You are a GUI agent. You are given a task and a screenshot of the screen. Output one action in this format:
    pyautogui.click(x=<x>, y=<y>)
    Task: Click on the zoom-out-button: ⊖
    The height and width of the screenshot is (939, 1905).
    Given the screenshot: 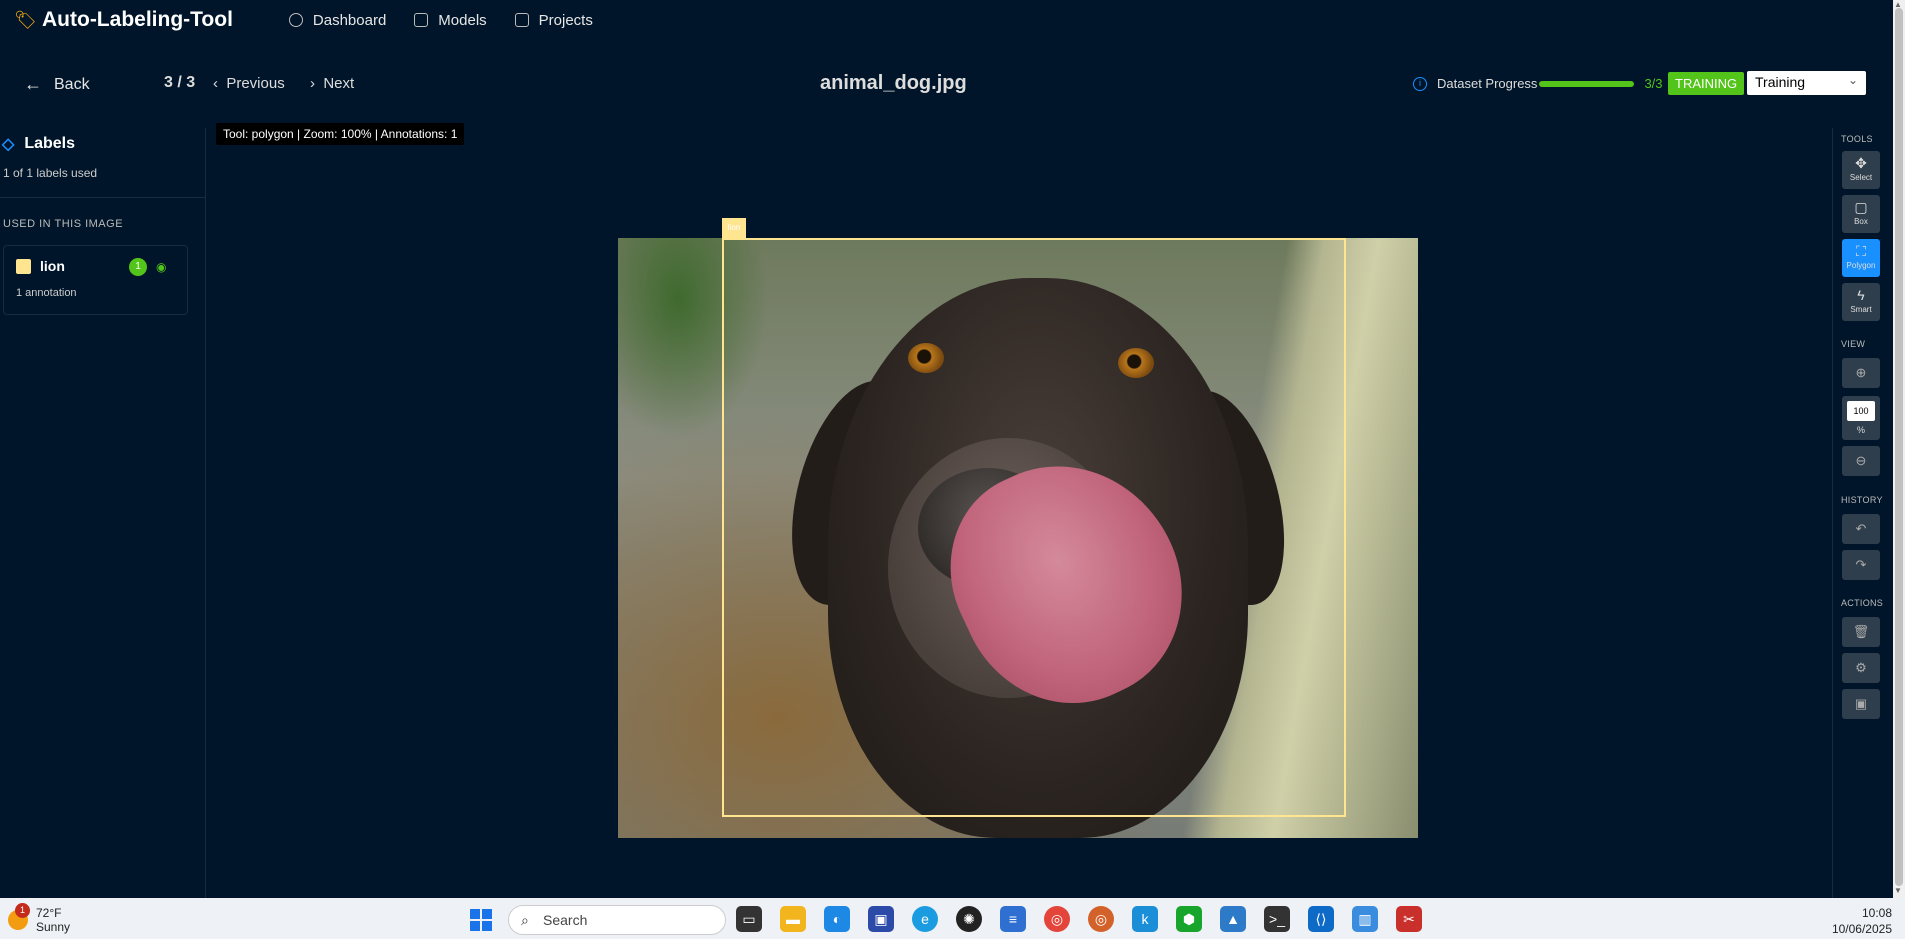 What is the action you would take?
    pyautogui.click(x=1861, y=461)
    